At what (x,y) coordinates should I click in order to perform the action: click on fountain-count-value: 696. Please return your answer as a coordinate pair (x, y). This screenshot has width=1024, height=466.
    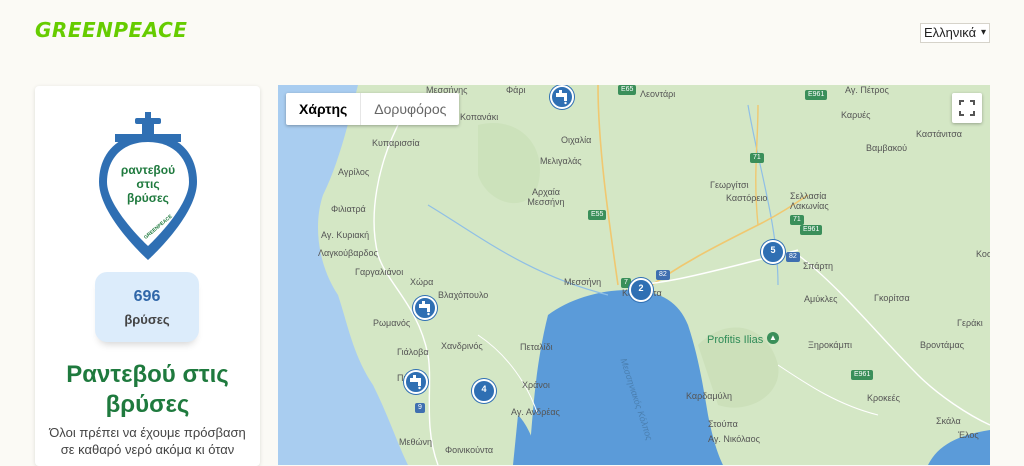
    Looking at the image, I should click on (147, 296).